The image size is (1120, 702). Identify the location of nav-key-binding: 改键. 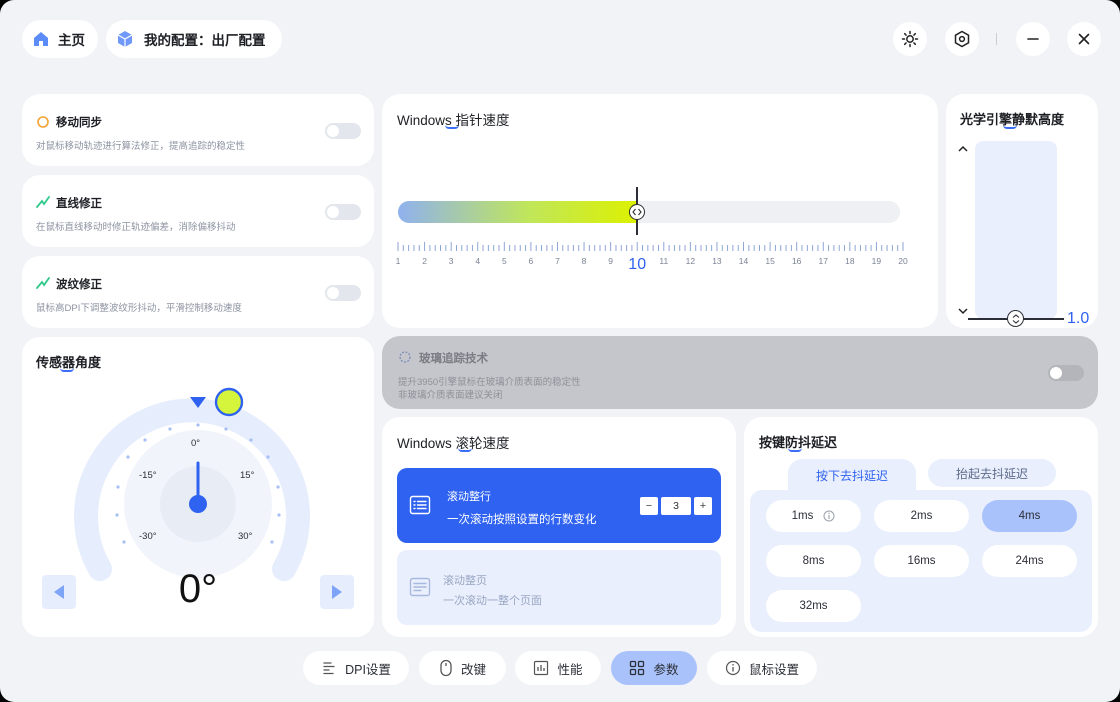
(462, 668).